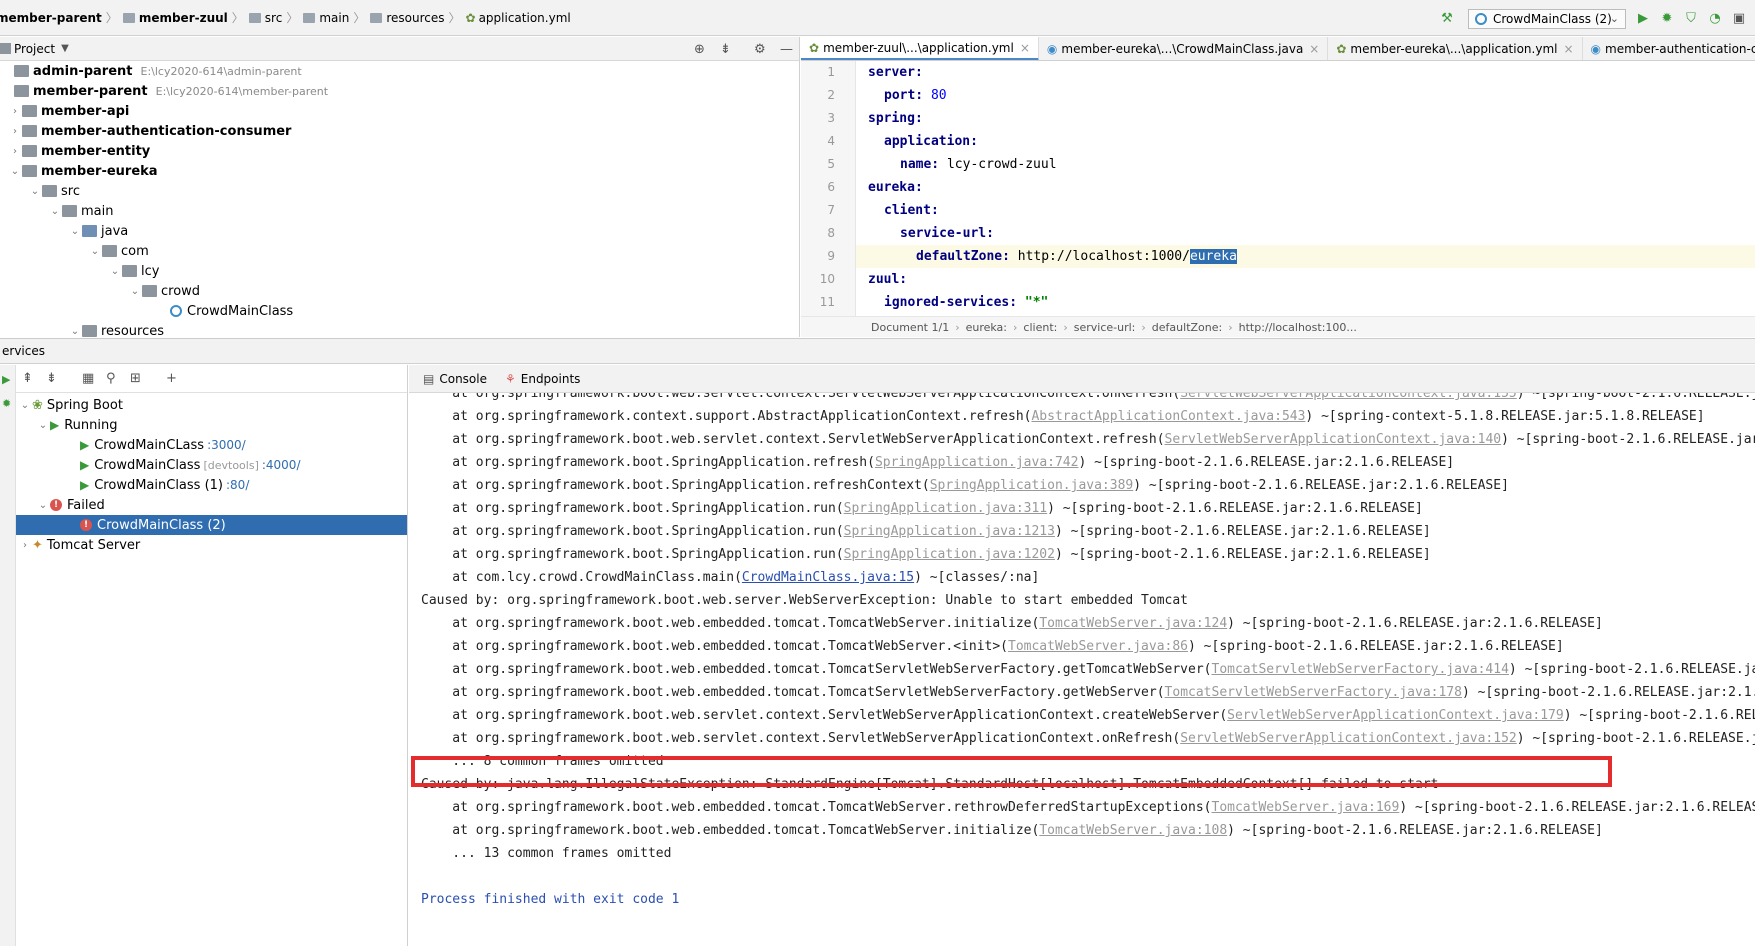 The height and width of the screenshot is (946, 1755). Describe the element at coordinates (455, 379) in the screenshot. I see `tab-console: ▤ Console` at that location.